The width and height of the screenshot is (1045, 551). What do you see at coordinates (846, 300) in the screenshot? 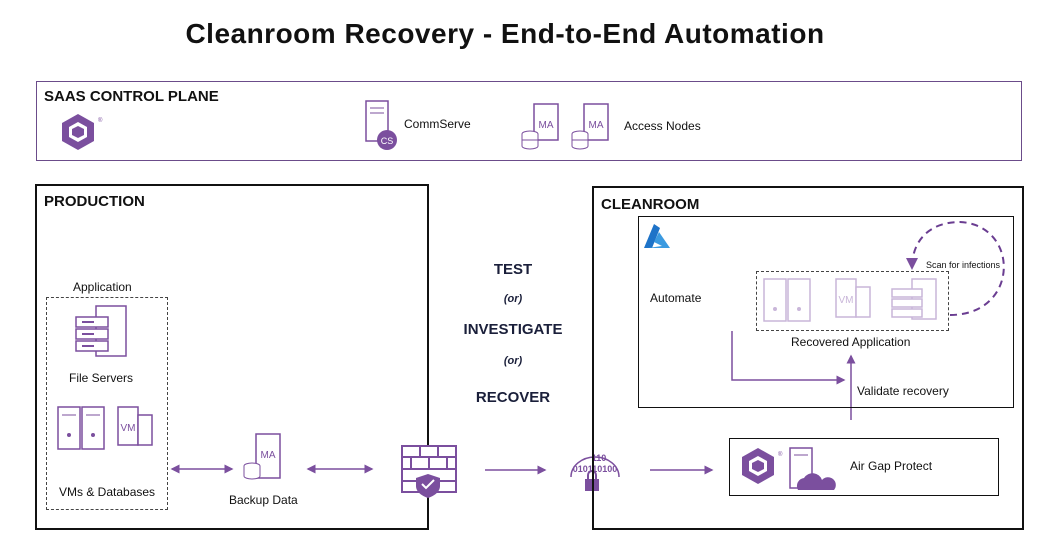
I see `svg-text: VM` at bounding box center [846, 300].